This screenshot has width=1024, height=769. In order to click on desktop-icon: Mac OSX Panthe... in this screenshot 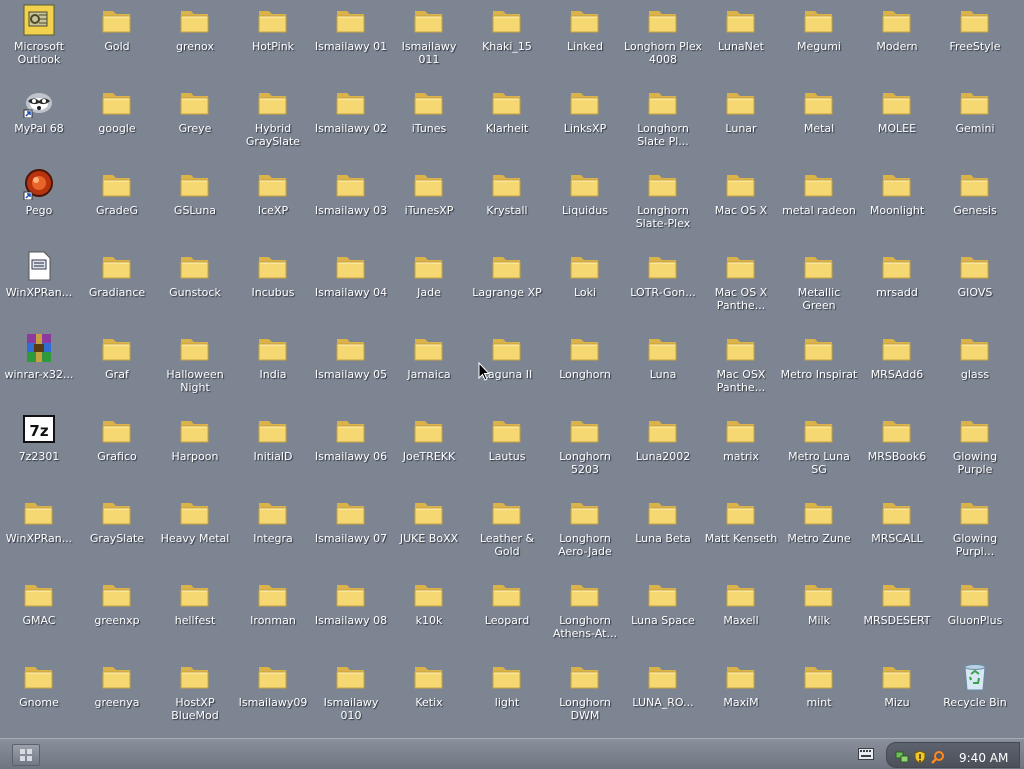, I will do `click(741, 369)`.